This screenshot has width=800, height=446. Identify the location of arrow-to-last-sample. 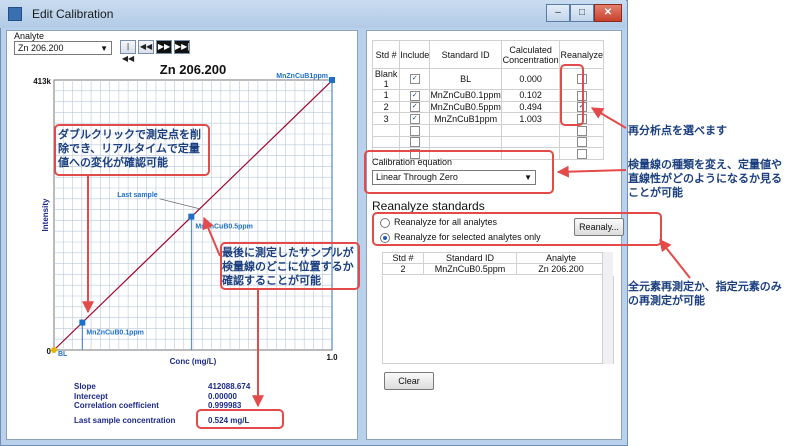
(211, 236).